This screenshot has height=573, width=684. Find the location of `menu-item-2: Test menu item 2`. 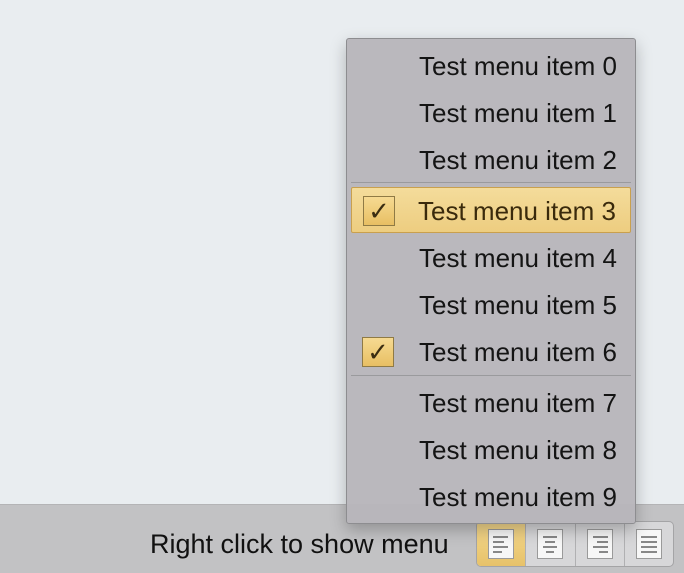

menu-item-2: Test menu item 2 is located at coordinates (491, 160).